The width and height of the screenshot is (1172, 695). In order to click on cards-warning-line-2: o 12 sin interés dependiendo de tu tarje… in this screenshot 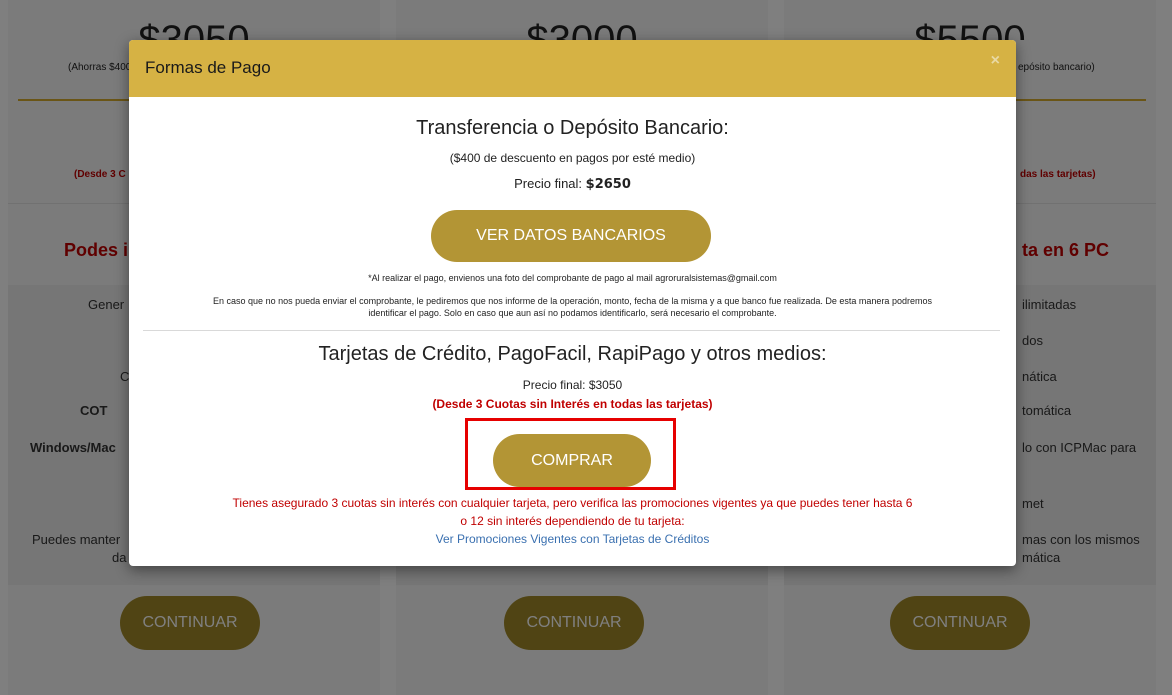, I will do `click(572, 521)`.